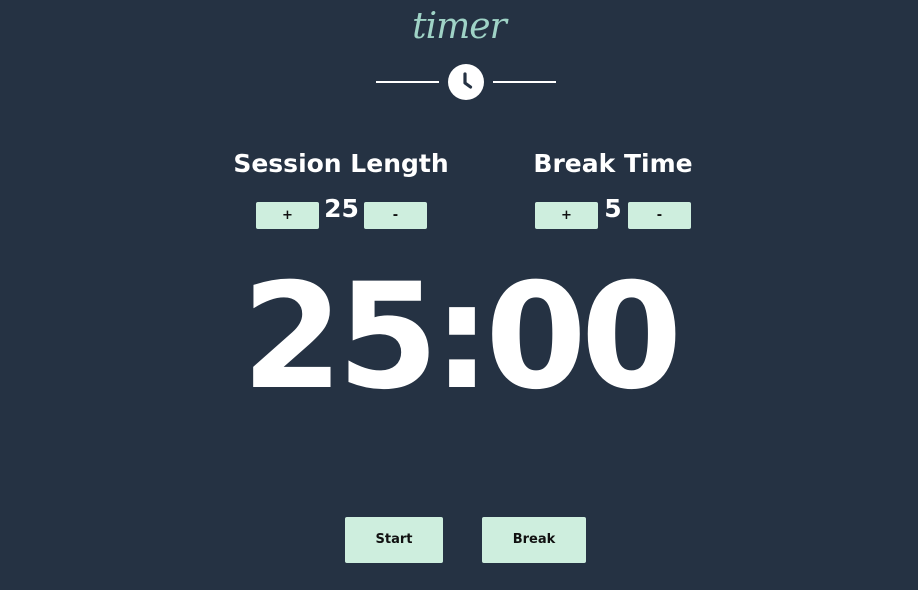 The width and height of the screenshot is (918, 590). I want to click on break-button: Break, so click(534, 540).